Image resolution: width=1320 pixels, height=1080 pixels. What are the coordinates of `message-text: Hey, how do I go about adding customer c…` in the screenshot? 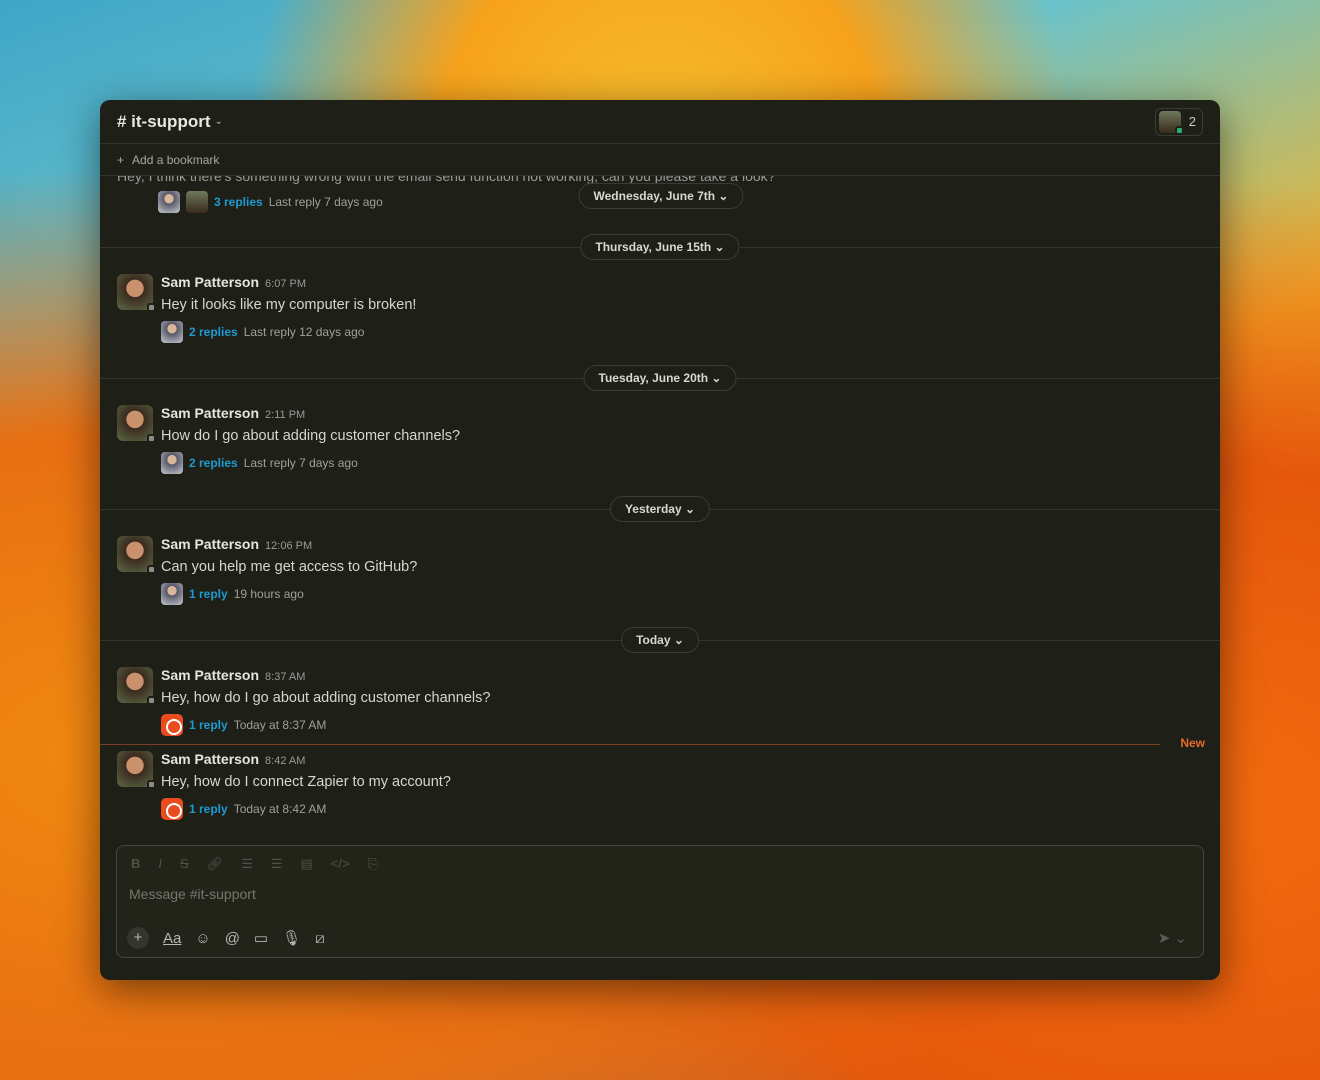 It's located at (326, 698).